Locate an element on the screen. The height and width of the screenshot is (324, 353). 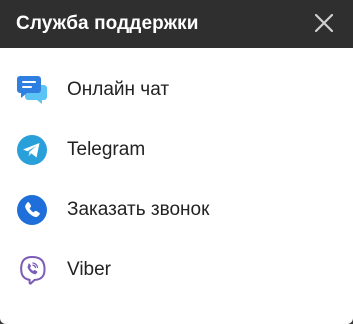
panel-header: Служба поддержки is located at coordinates (176, 24).